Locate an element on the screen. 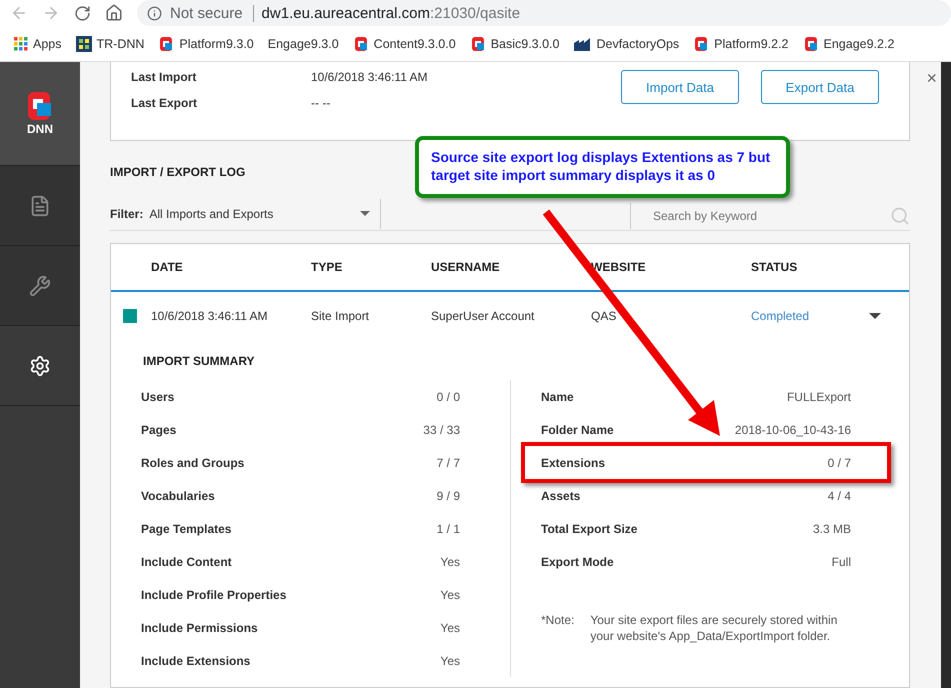  summary-label: Include Profile Properties is located at coordinates (213, 595).